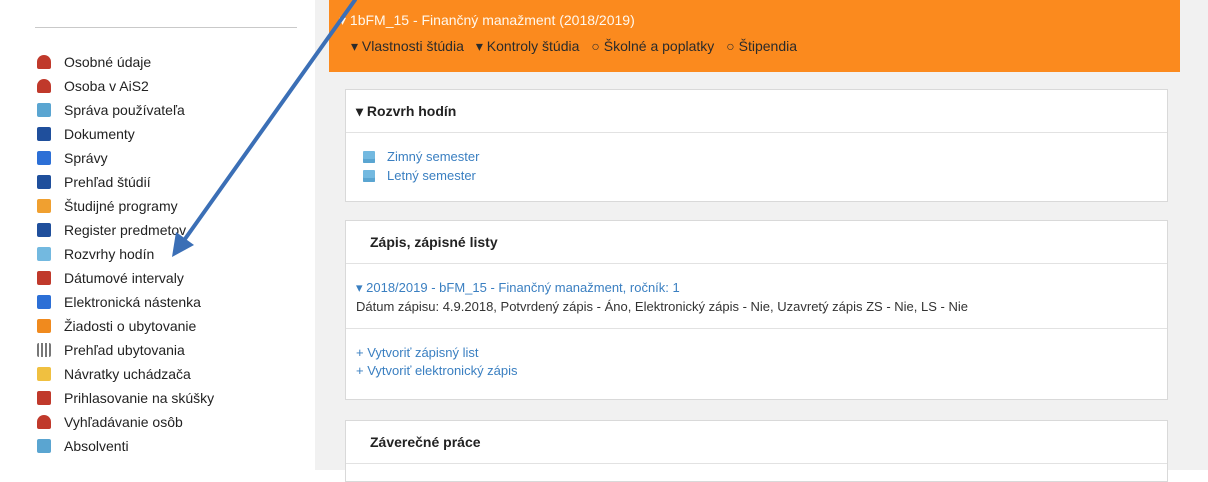 The image size is (1208, 482). What do you see at coordinates (44, 302) in the screenshot?
I see `board-icon` at bounding box center [44, 302].